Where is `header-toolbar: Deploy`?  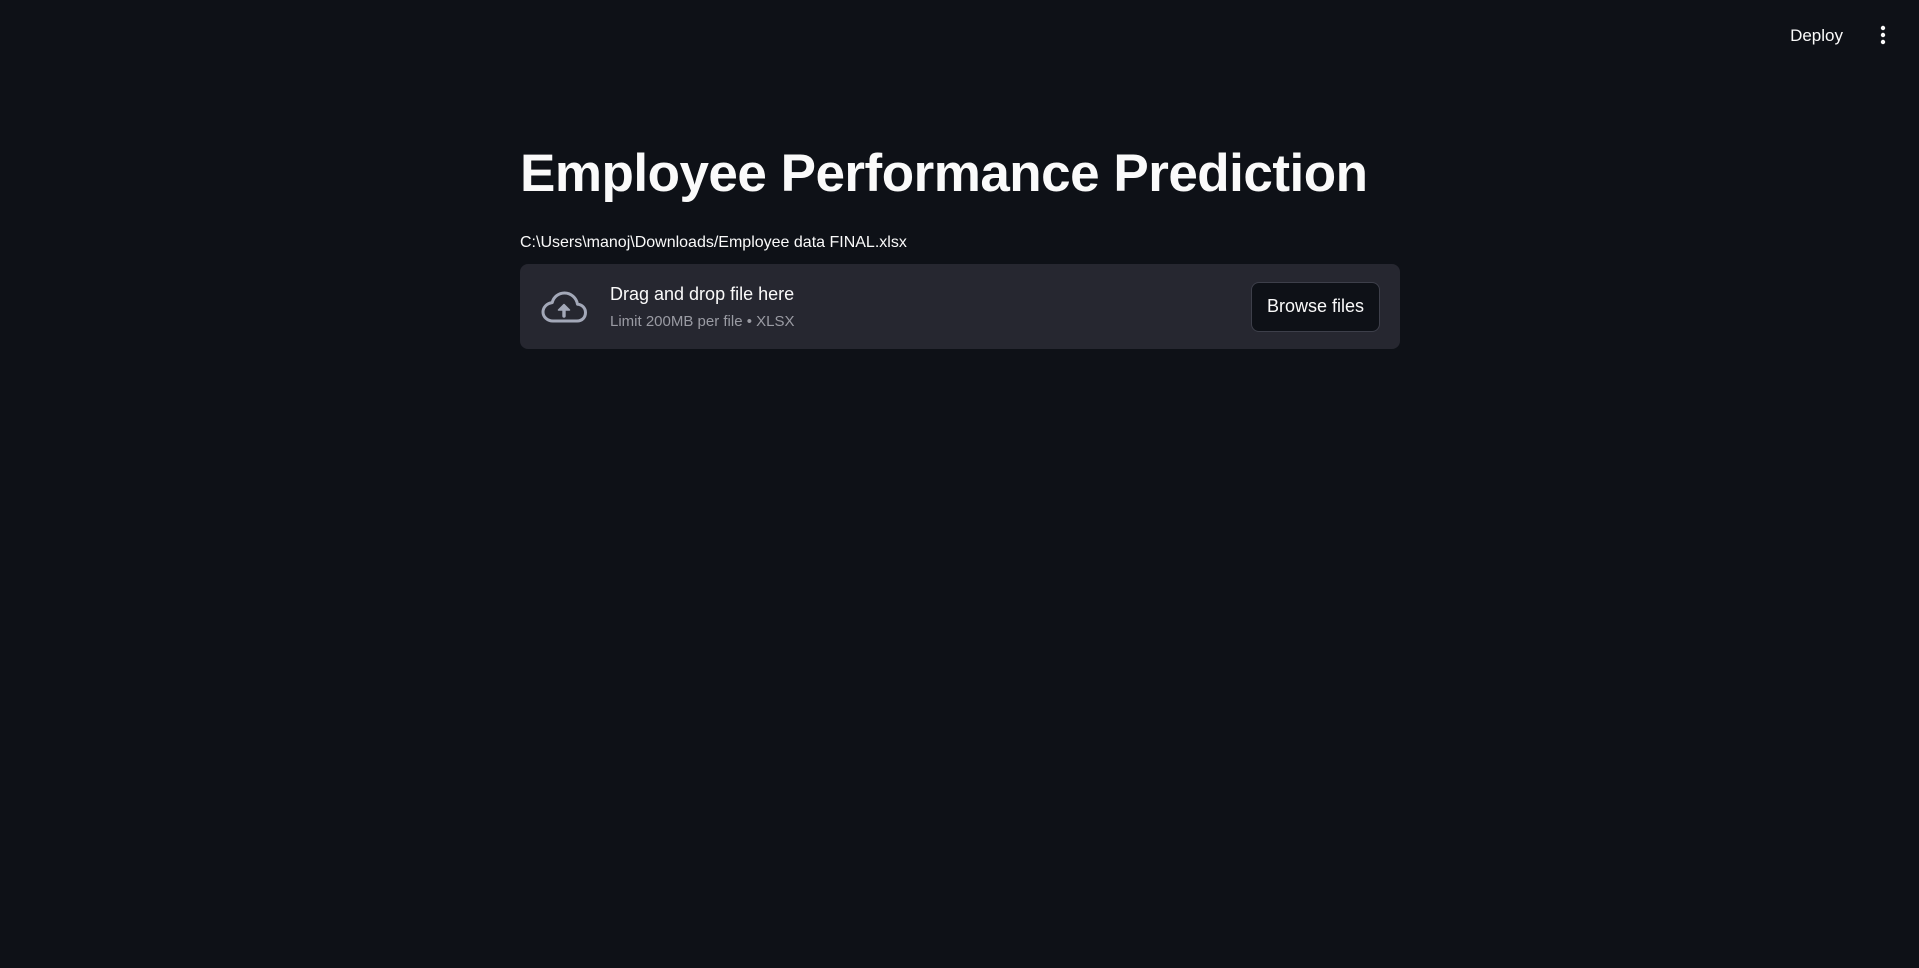 header-toolbar: Deploy is located at coordinates (1847, 36).